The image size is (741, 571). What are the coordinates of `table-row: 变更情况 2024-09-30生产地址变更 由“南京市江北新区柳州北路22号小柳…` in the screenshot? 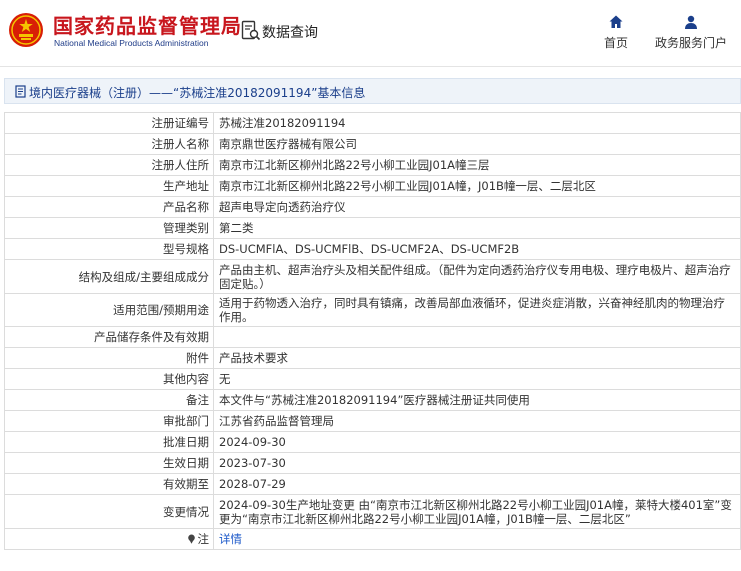 It's located at (372, 511).